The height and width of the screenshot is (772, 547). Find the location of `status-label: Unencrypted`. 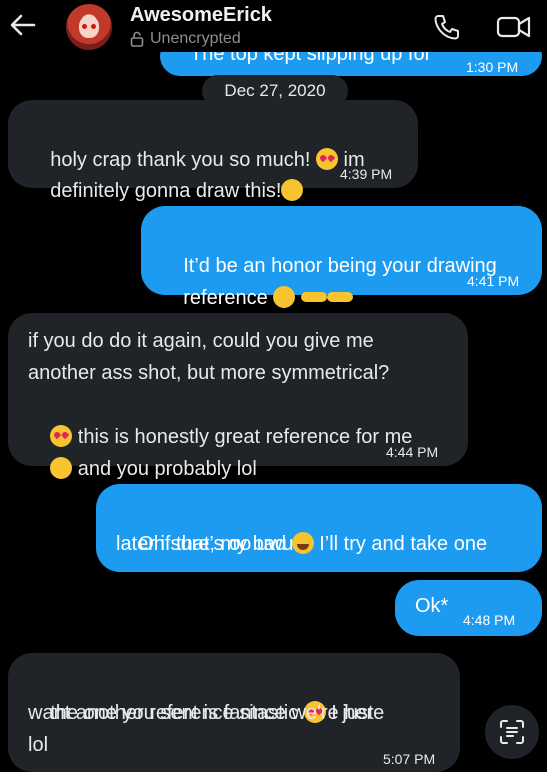

status-label: Unencrypted is located at coordinates (195, 38).